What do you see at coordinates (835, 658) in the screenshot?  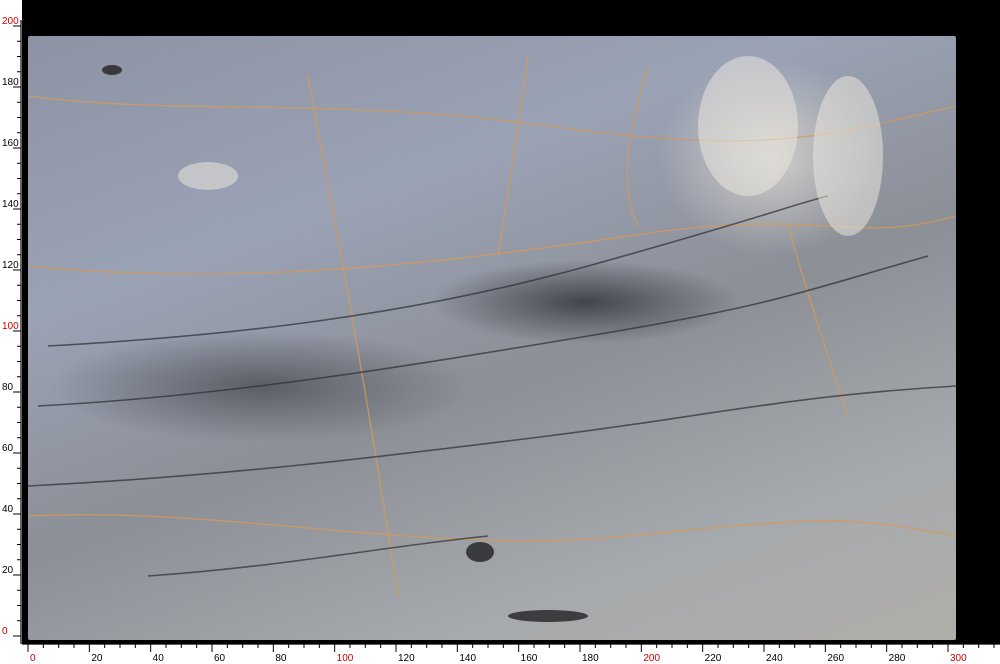 I see `horizontal-ruler-label: 260` at bounding box center [835, 658].